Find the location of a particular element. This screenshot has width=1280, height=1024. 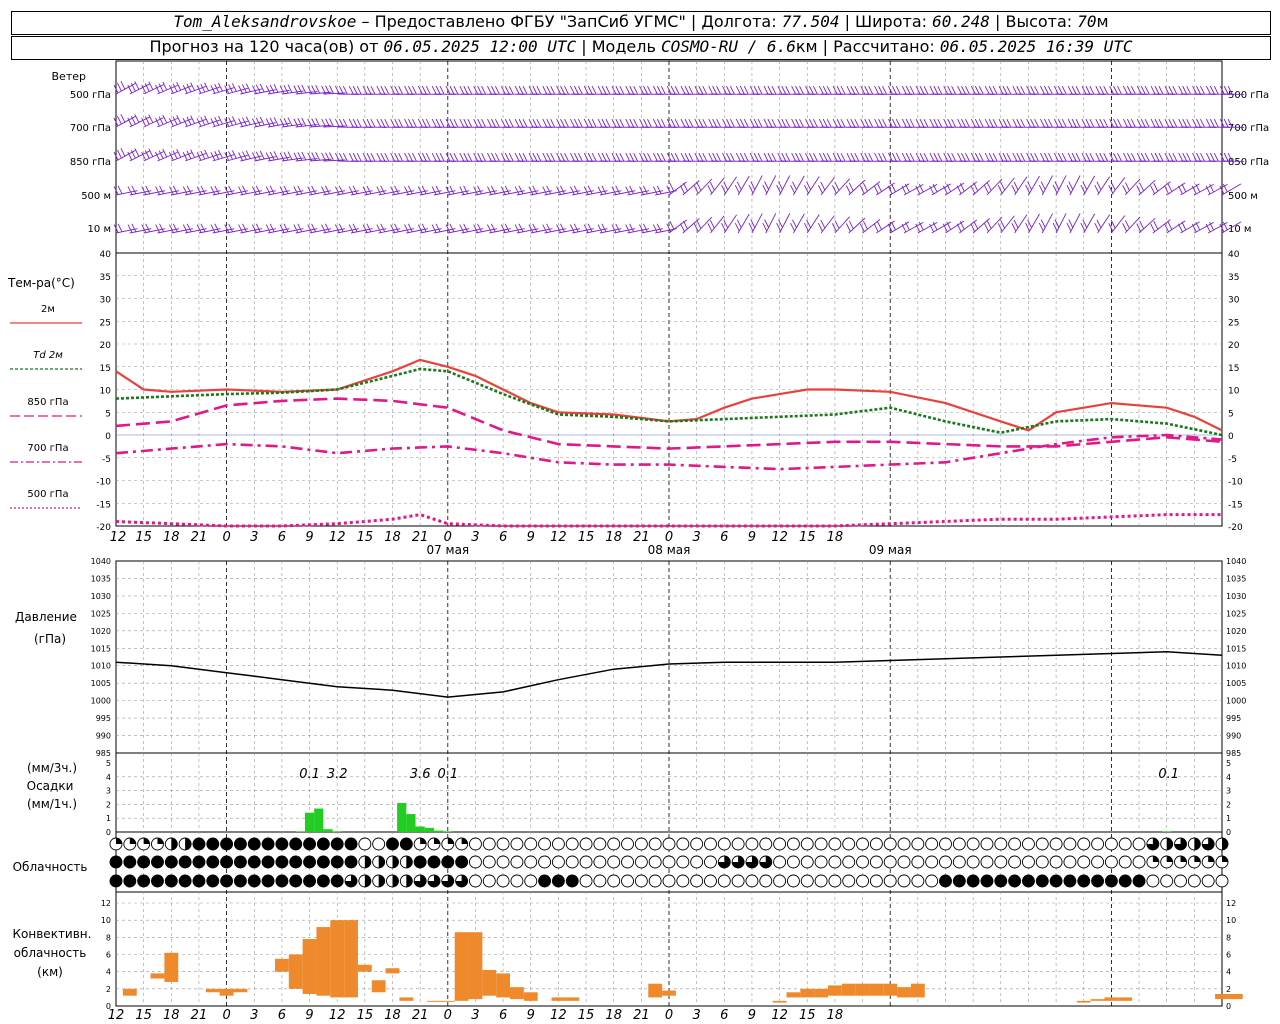

precip-bar is located at coordinates (300, 831).